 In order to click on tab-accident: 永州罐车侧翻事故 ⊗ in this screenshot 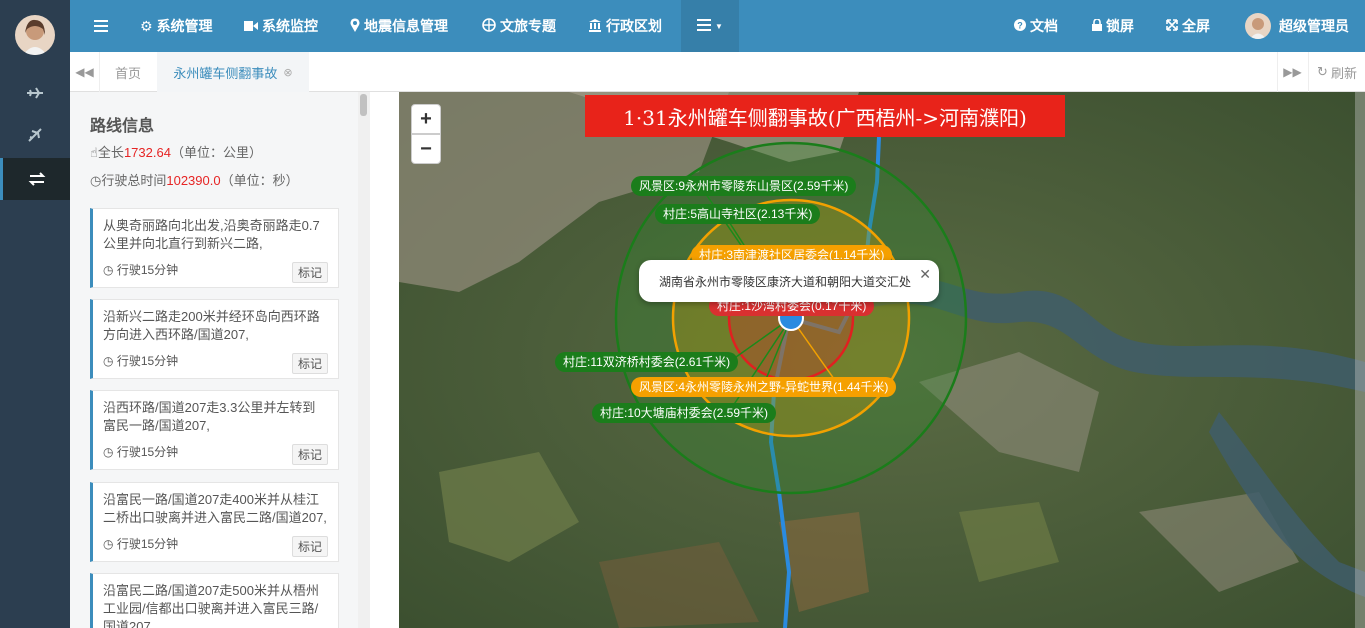, I will do `click(233, 72)`.